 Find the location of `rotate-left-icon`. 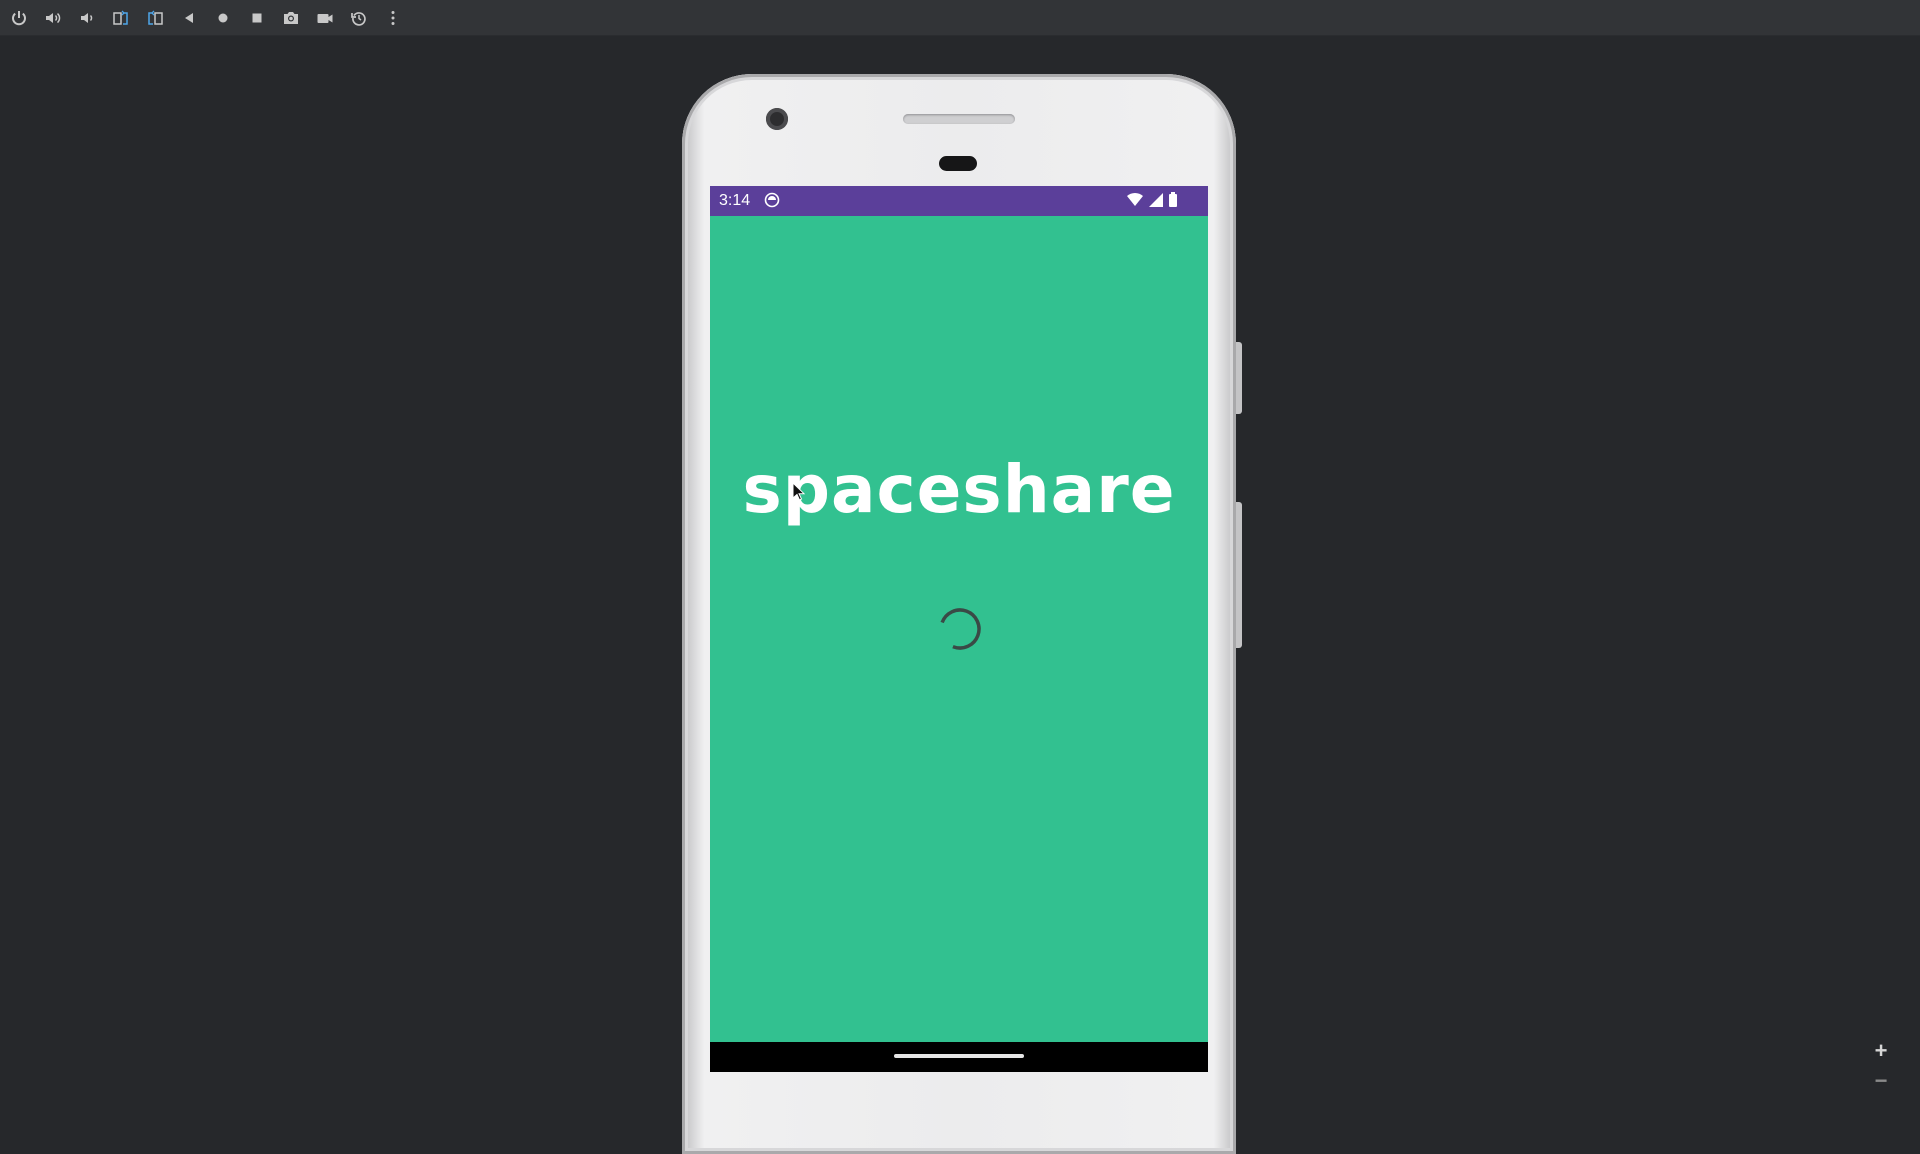

rotate-left-icon is located at coordinates (120, 17).